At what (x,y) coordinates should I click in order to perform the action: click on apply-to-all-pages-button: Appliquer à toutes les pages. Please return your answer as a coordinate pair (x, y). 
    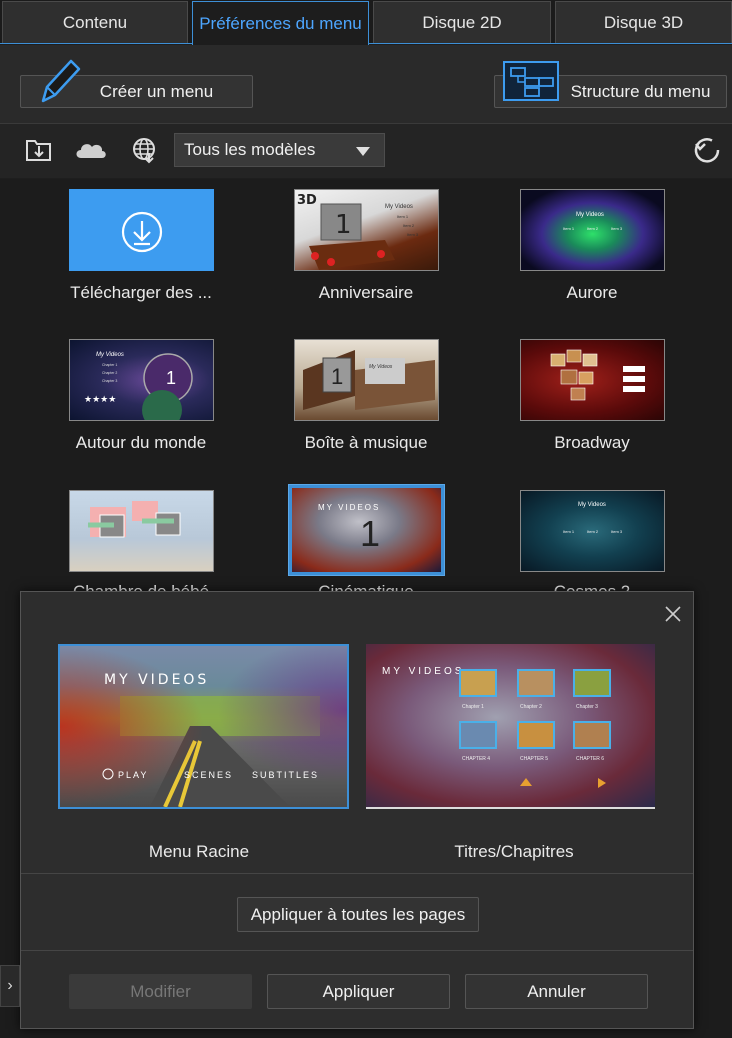
    Looking at the image, I should click on (358, 914).